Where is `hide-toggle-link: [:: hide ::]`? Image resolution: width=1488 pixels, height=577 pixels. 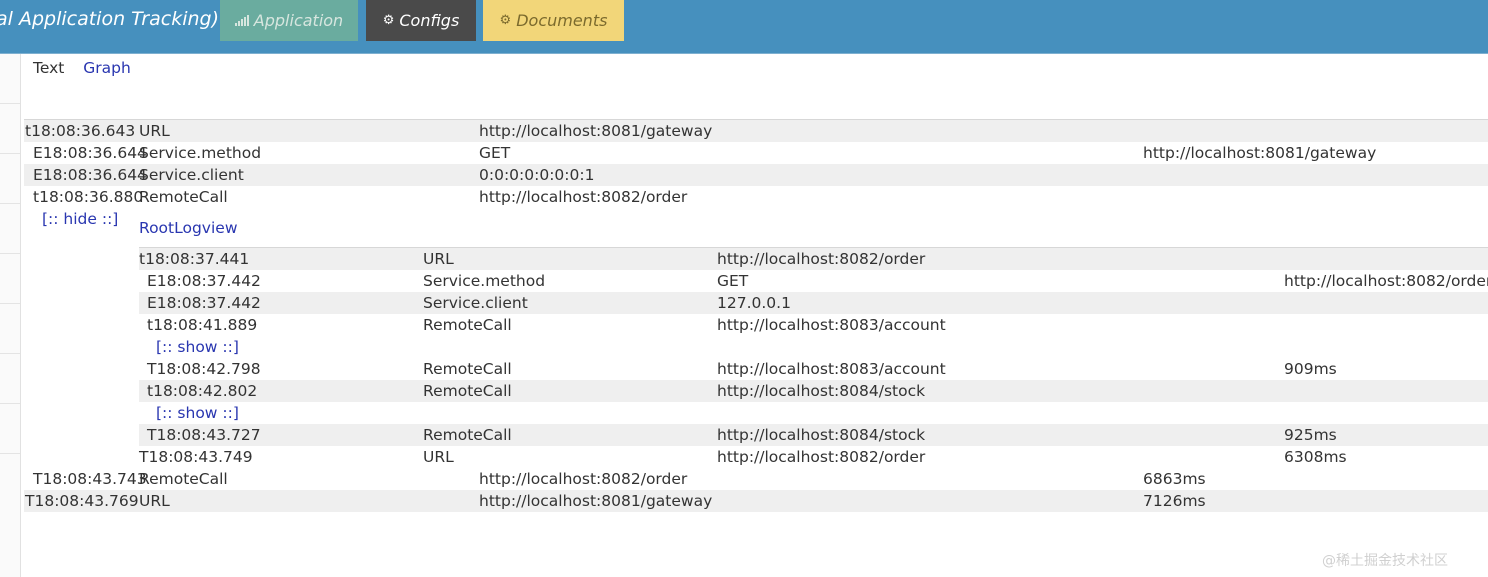 hide-toggle-link: [:: hide ::] is located at coordinates (80, 219).